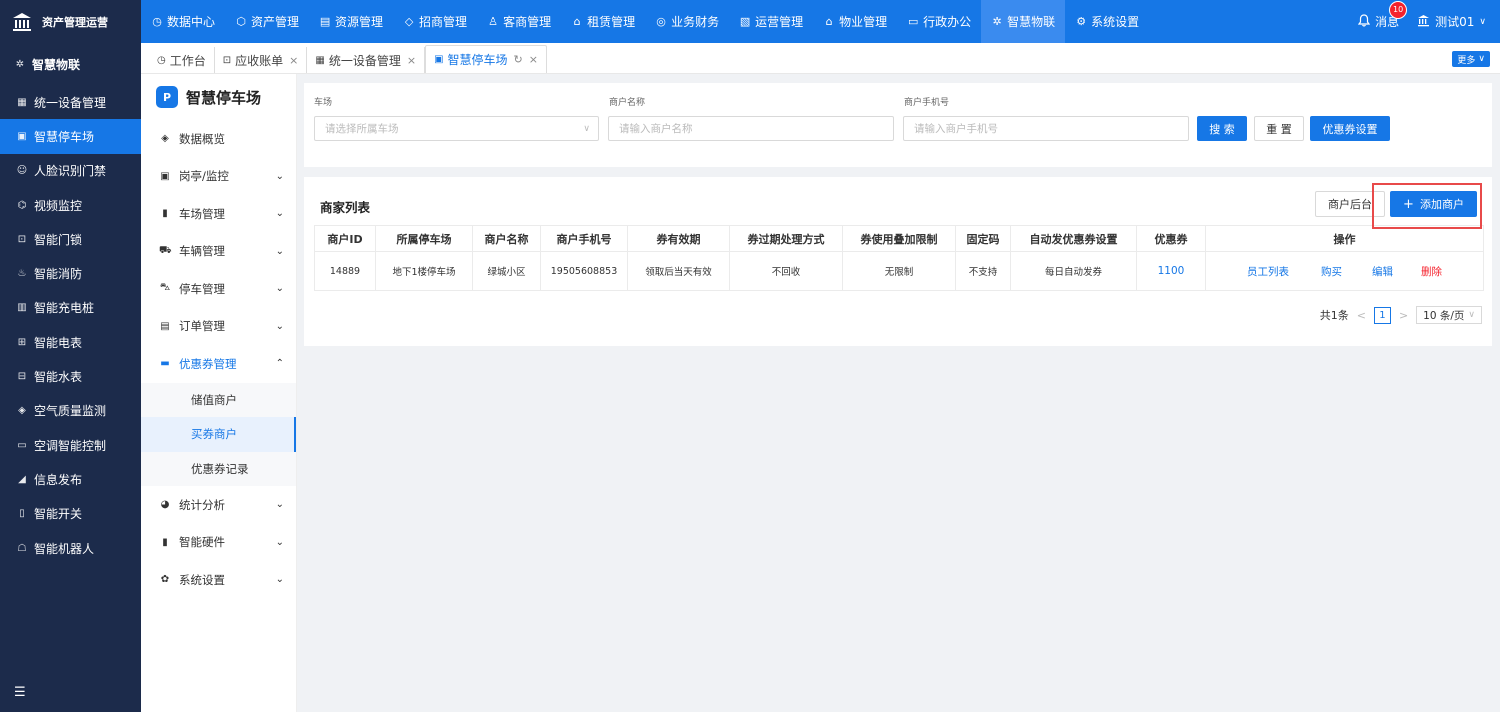 This screenshot has width=1500, height=712. I want to click on top-right-tools: 消息 10 测试01 ∨, so click(1421, 21).